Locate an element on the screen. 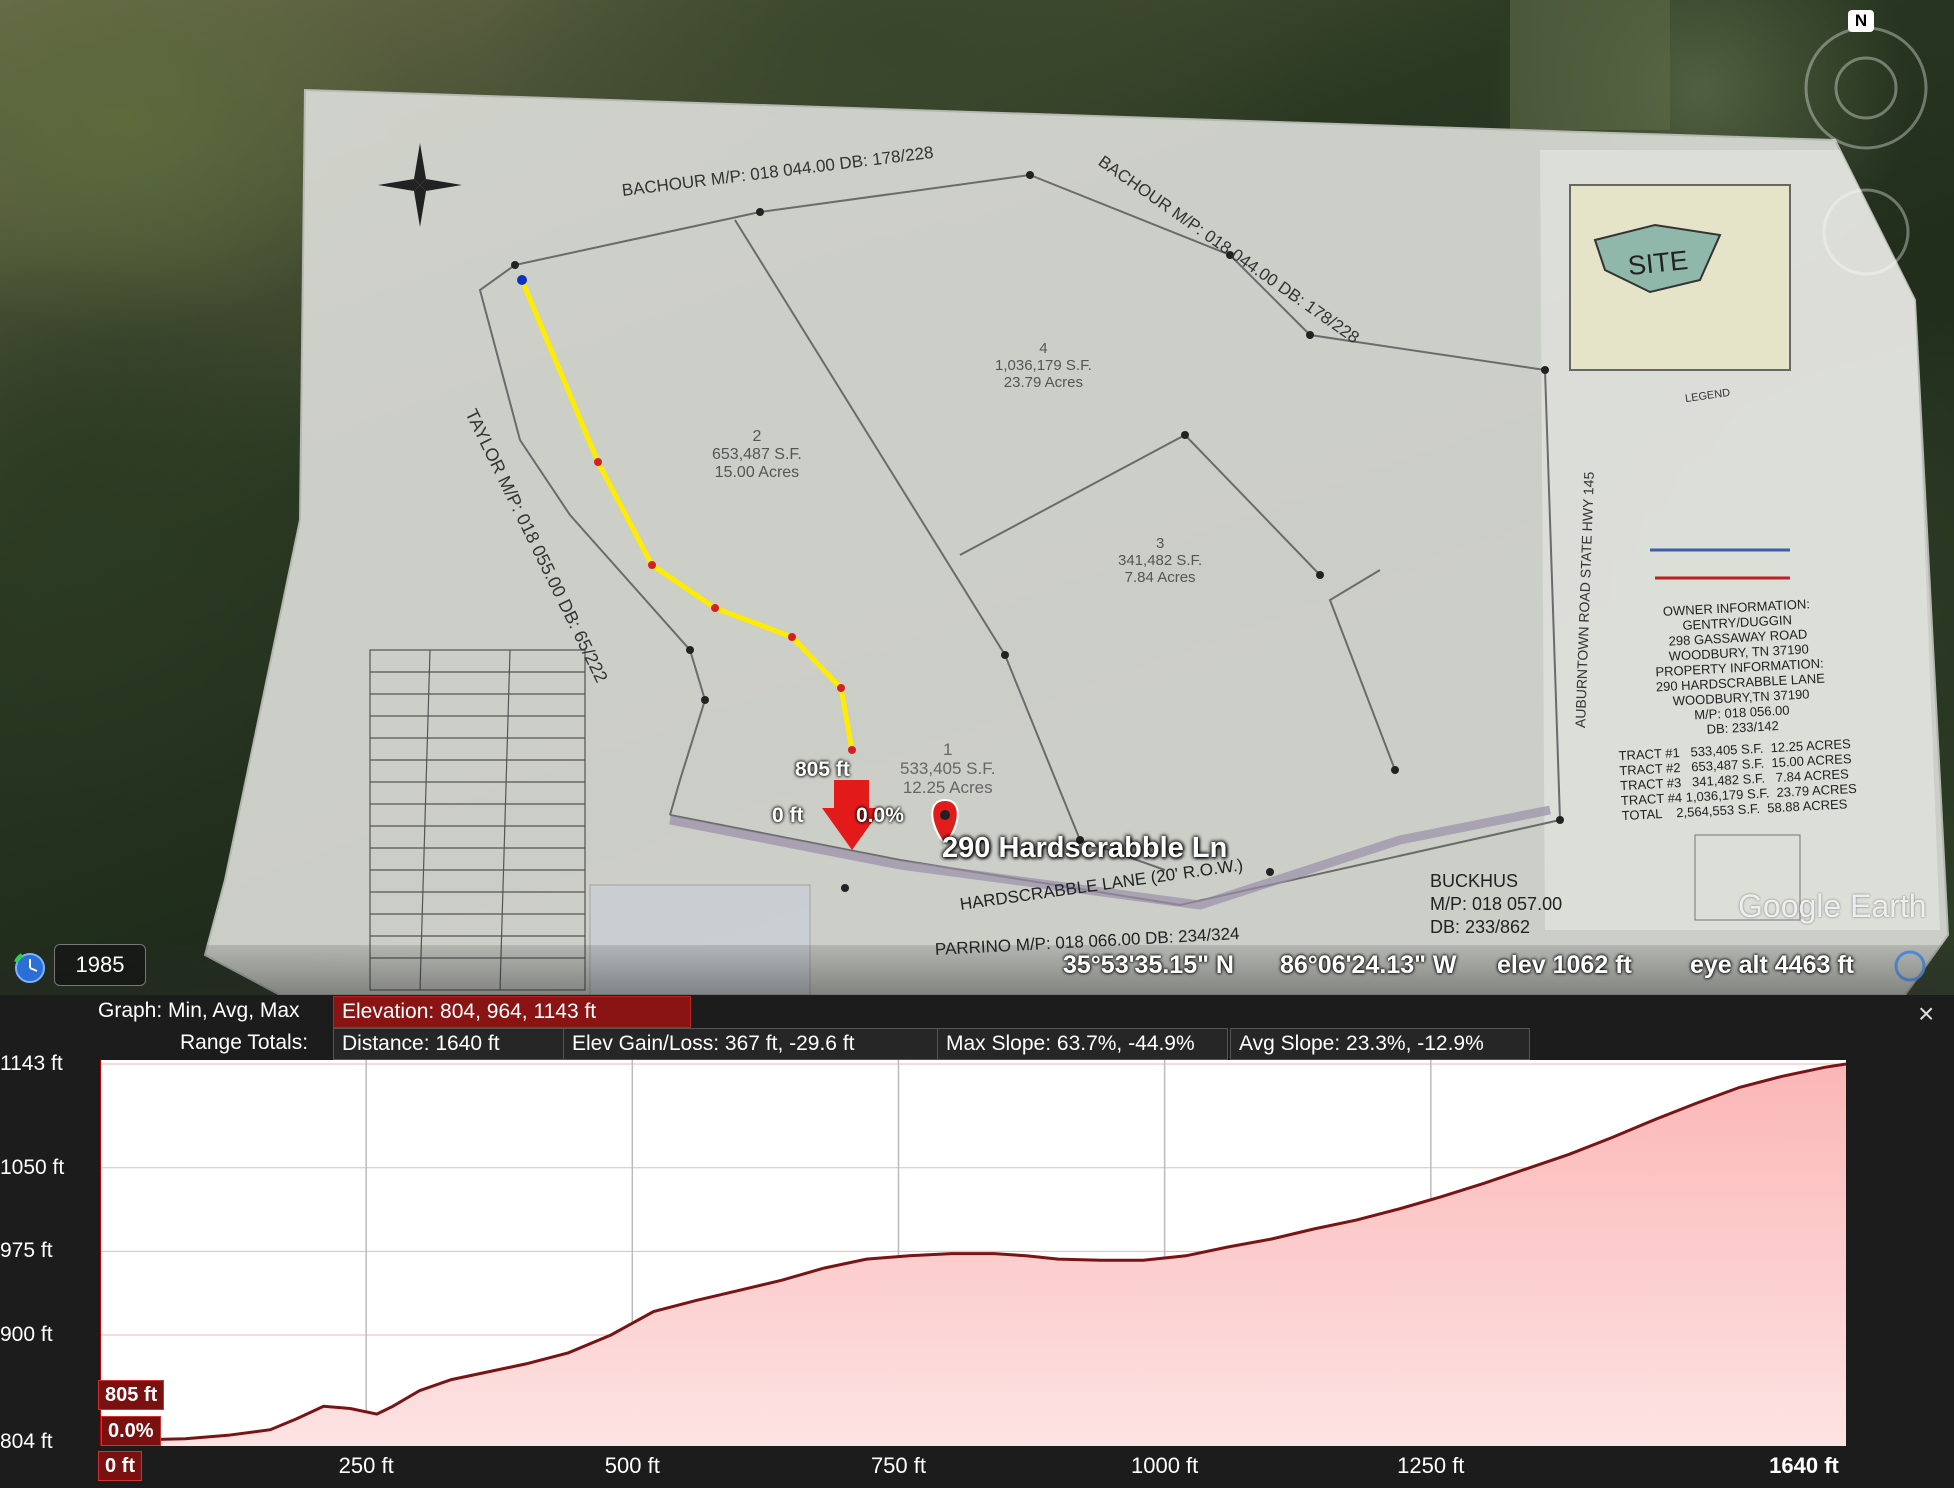 The image size is (1954, 1488). status-latitude: 35°53'35.15" N is located at coordinates (1148, 965).